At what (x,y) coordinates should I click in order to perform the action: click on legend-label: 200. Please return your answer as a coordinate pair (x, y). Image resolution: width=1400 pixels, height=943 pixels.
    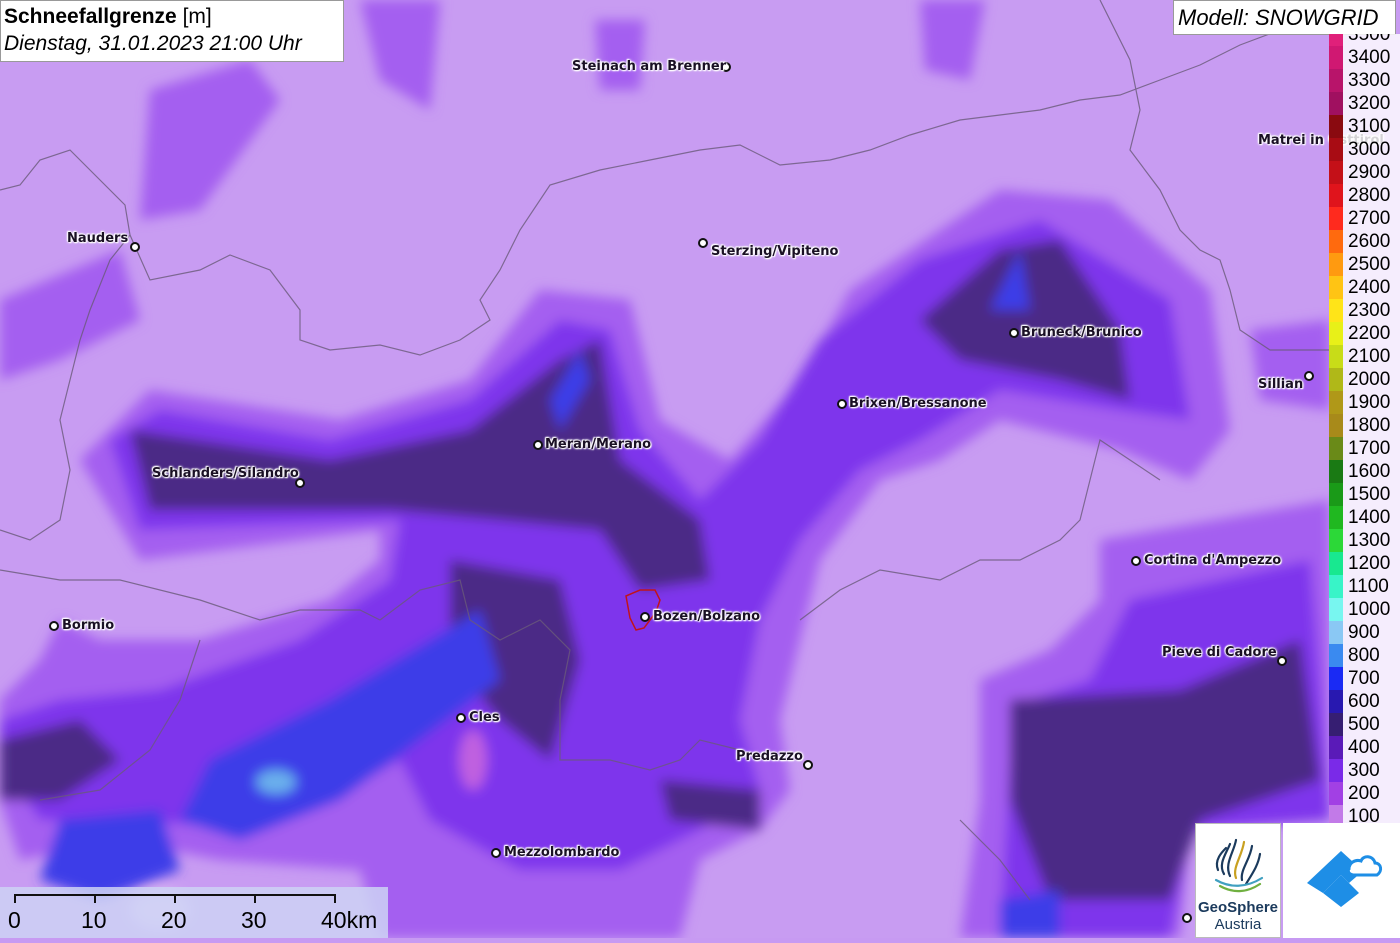
    Looking at the image, I should click on (1371, 793).